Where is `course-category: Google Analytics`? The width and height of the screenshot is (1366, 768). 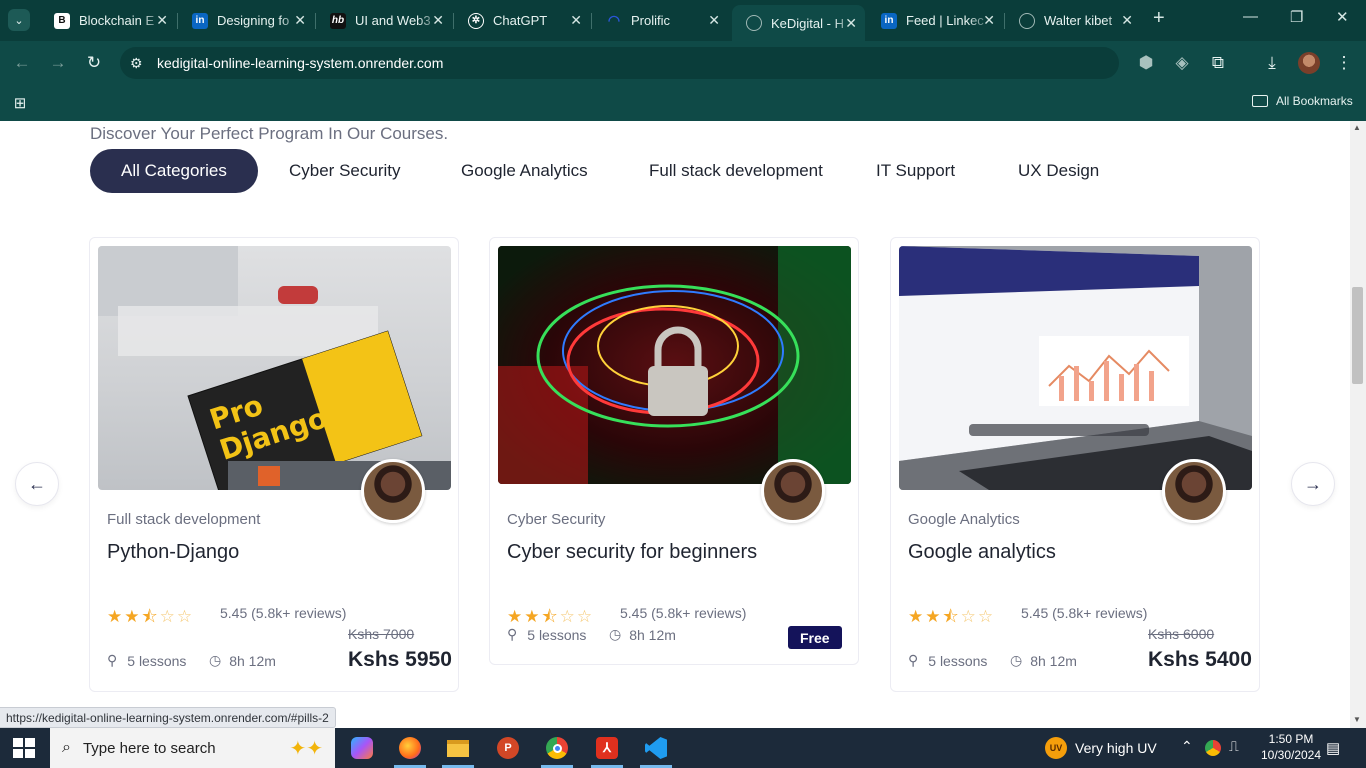
course-category: Google Analytics is located at coordinates (964, 519).